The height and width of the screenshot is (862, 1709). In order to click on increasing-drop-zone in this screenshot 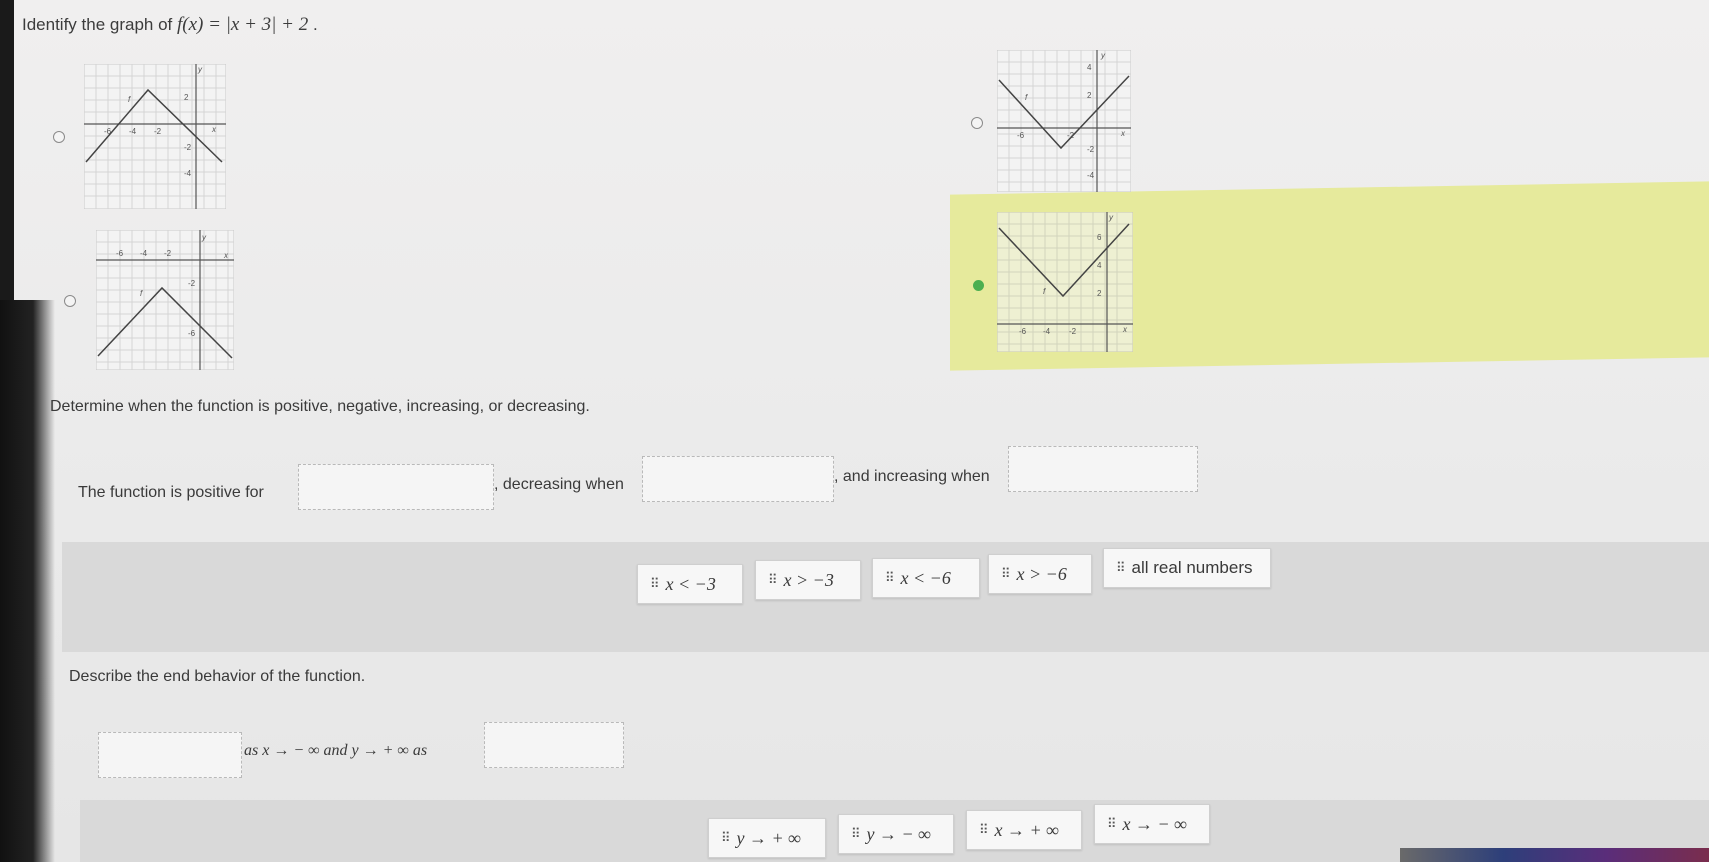, I will do `click(1103, 469)`.